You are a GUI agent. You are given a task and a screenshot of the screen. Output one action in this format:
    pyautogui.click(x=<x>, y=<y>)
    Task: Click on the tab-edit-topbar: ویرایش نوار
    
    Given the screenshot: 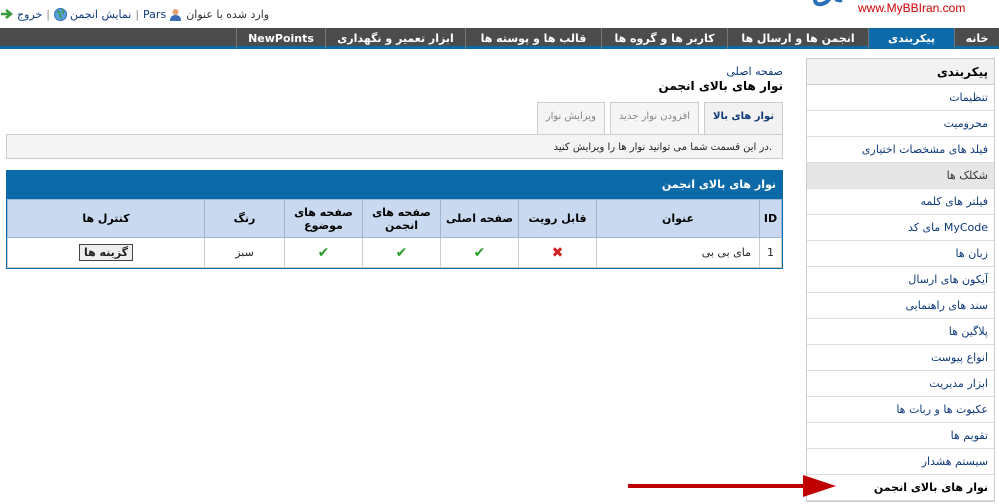 What is the action you would take?
    pyautogui.click(x=570, y=118)
    